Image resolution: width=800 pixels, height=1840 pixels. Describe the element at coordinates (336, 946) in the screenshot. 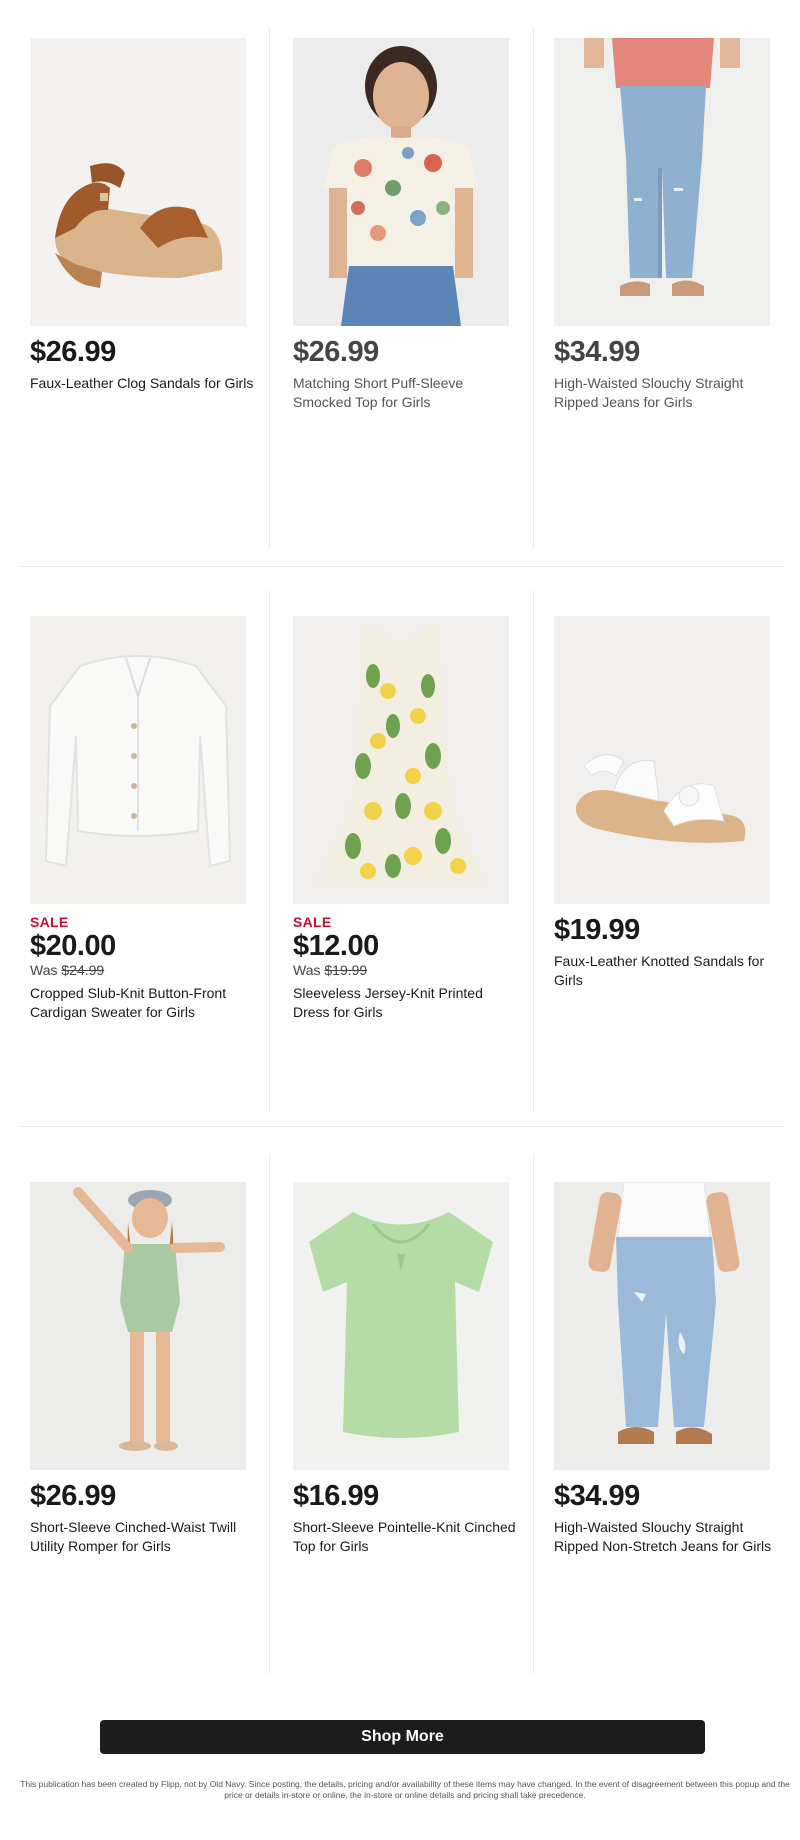

I see `product-price: $12.00` at that location.